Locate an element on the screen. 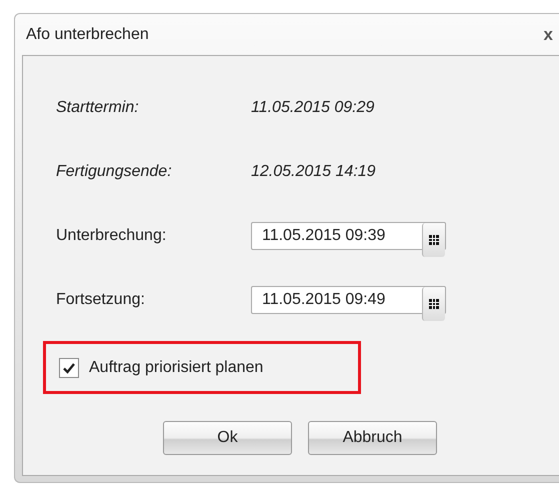 The height and width of the screenshot is (490, 559). field-value: 11.05.2015 09:29 is located at coordinates (312, 108).